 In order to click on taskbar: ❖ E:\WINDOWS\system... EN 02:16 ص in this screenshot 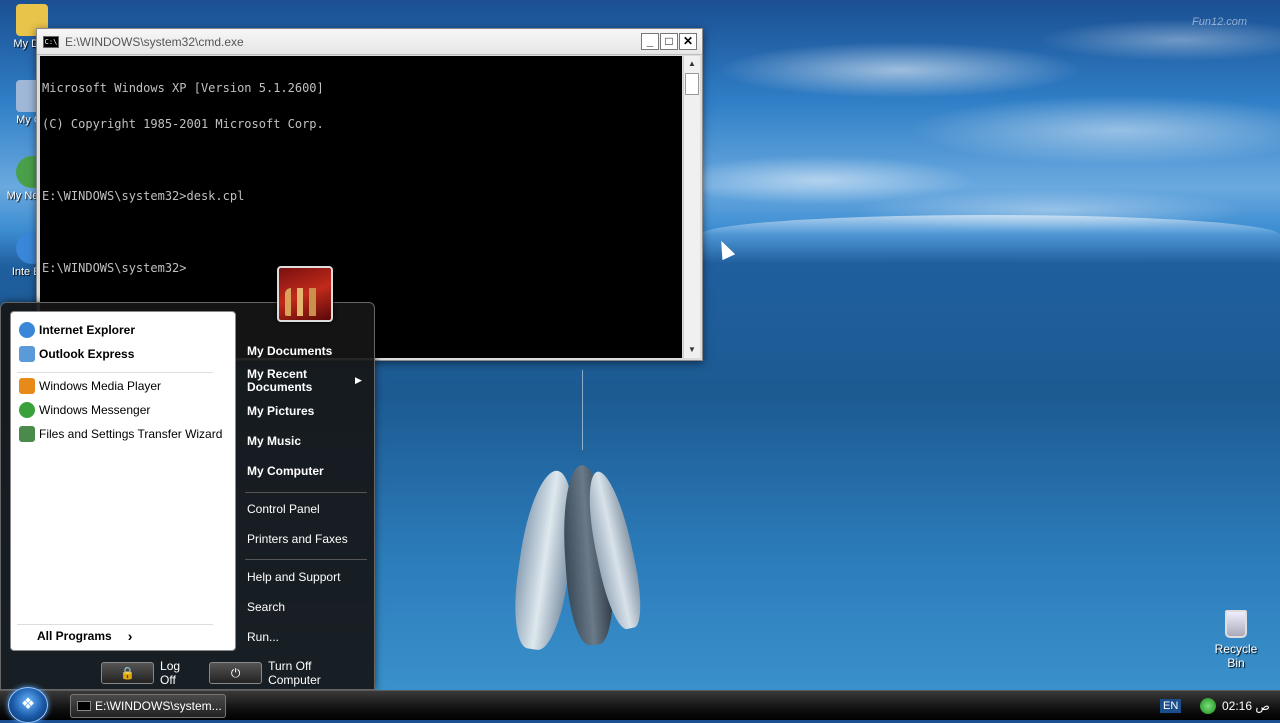, I will do `click(640, 705)`.